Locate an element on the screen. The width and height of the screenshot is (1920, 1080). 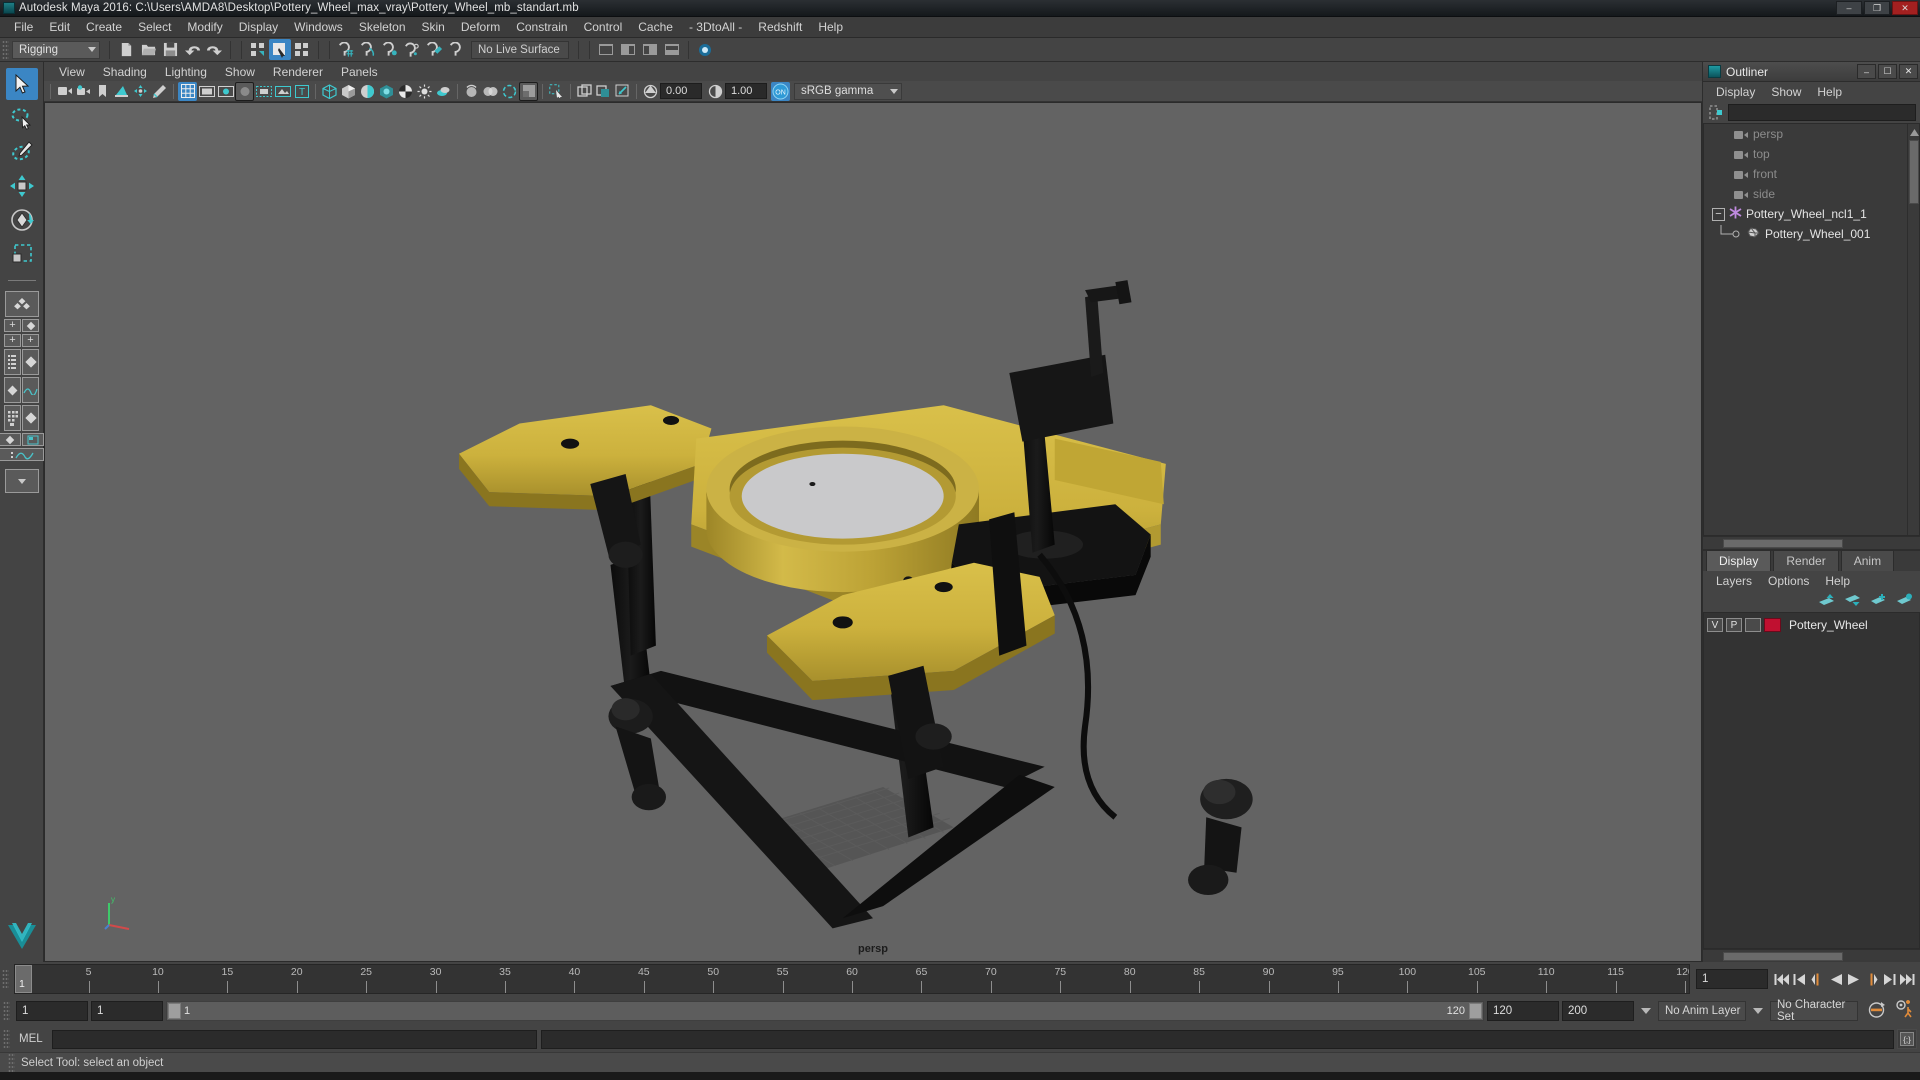
two-pane-stacked-layout: + is located at coordinates (30, 340).